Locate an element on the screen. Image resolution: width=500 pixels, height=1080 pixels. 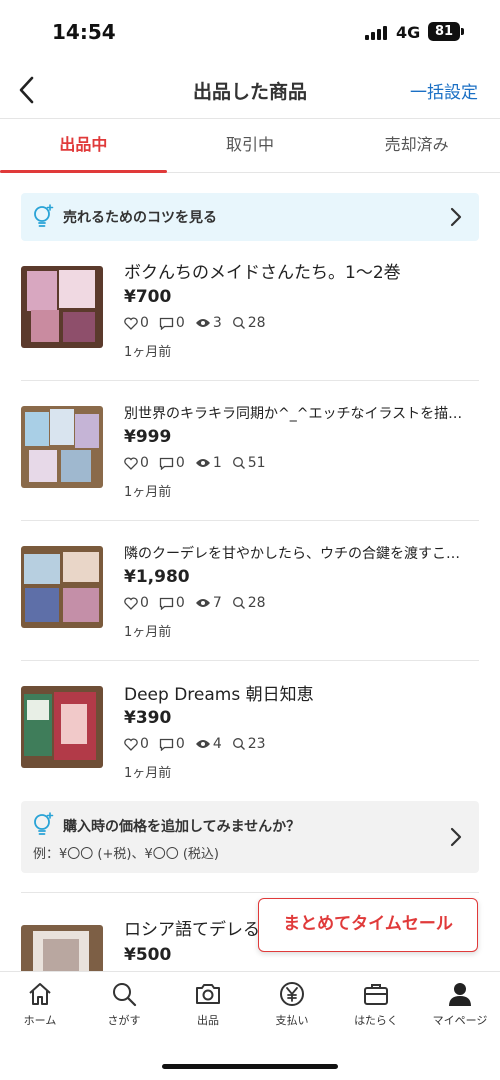
price-suggestion-banner: 購入時の価格を追加してみませんか？ 例：¥〇〇 (+税)、¥〇〇 (税込) is located at coordinates (250, 837).